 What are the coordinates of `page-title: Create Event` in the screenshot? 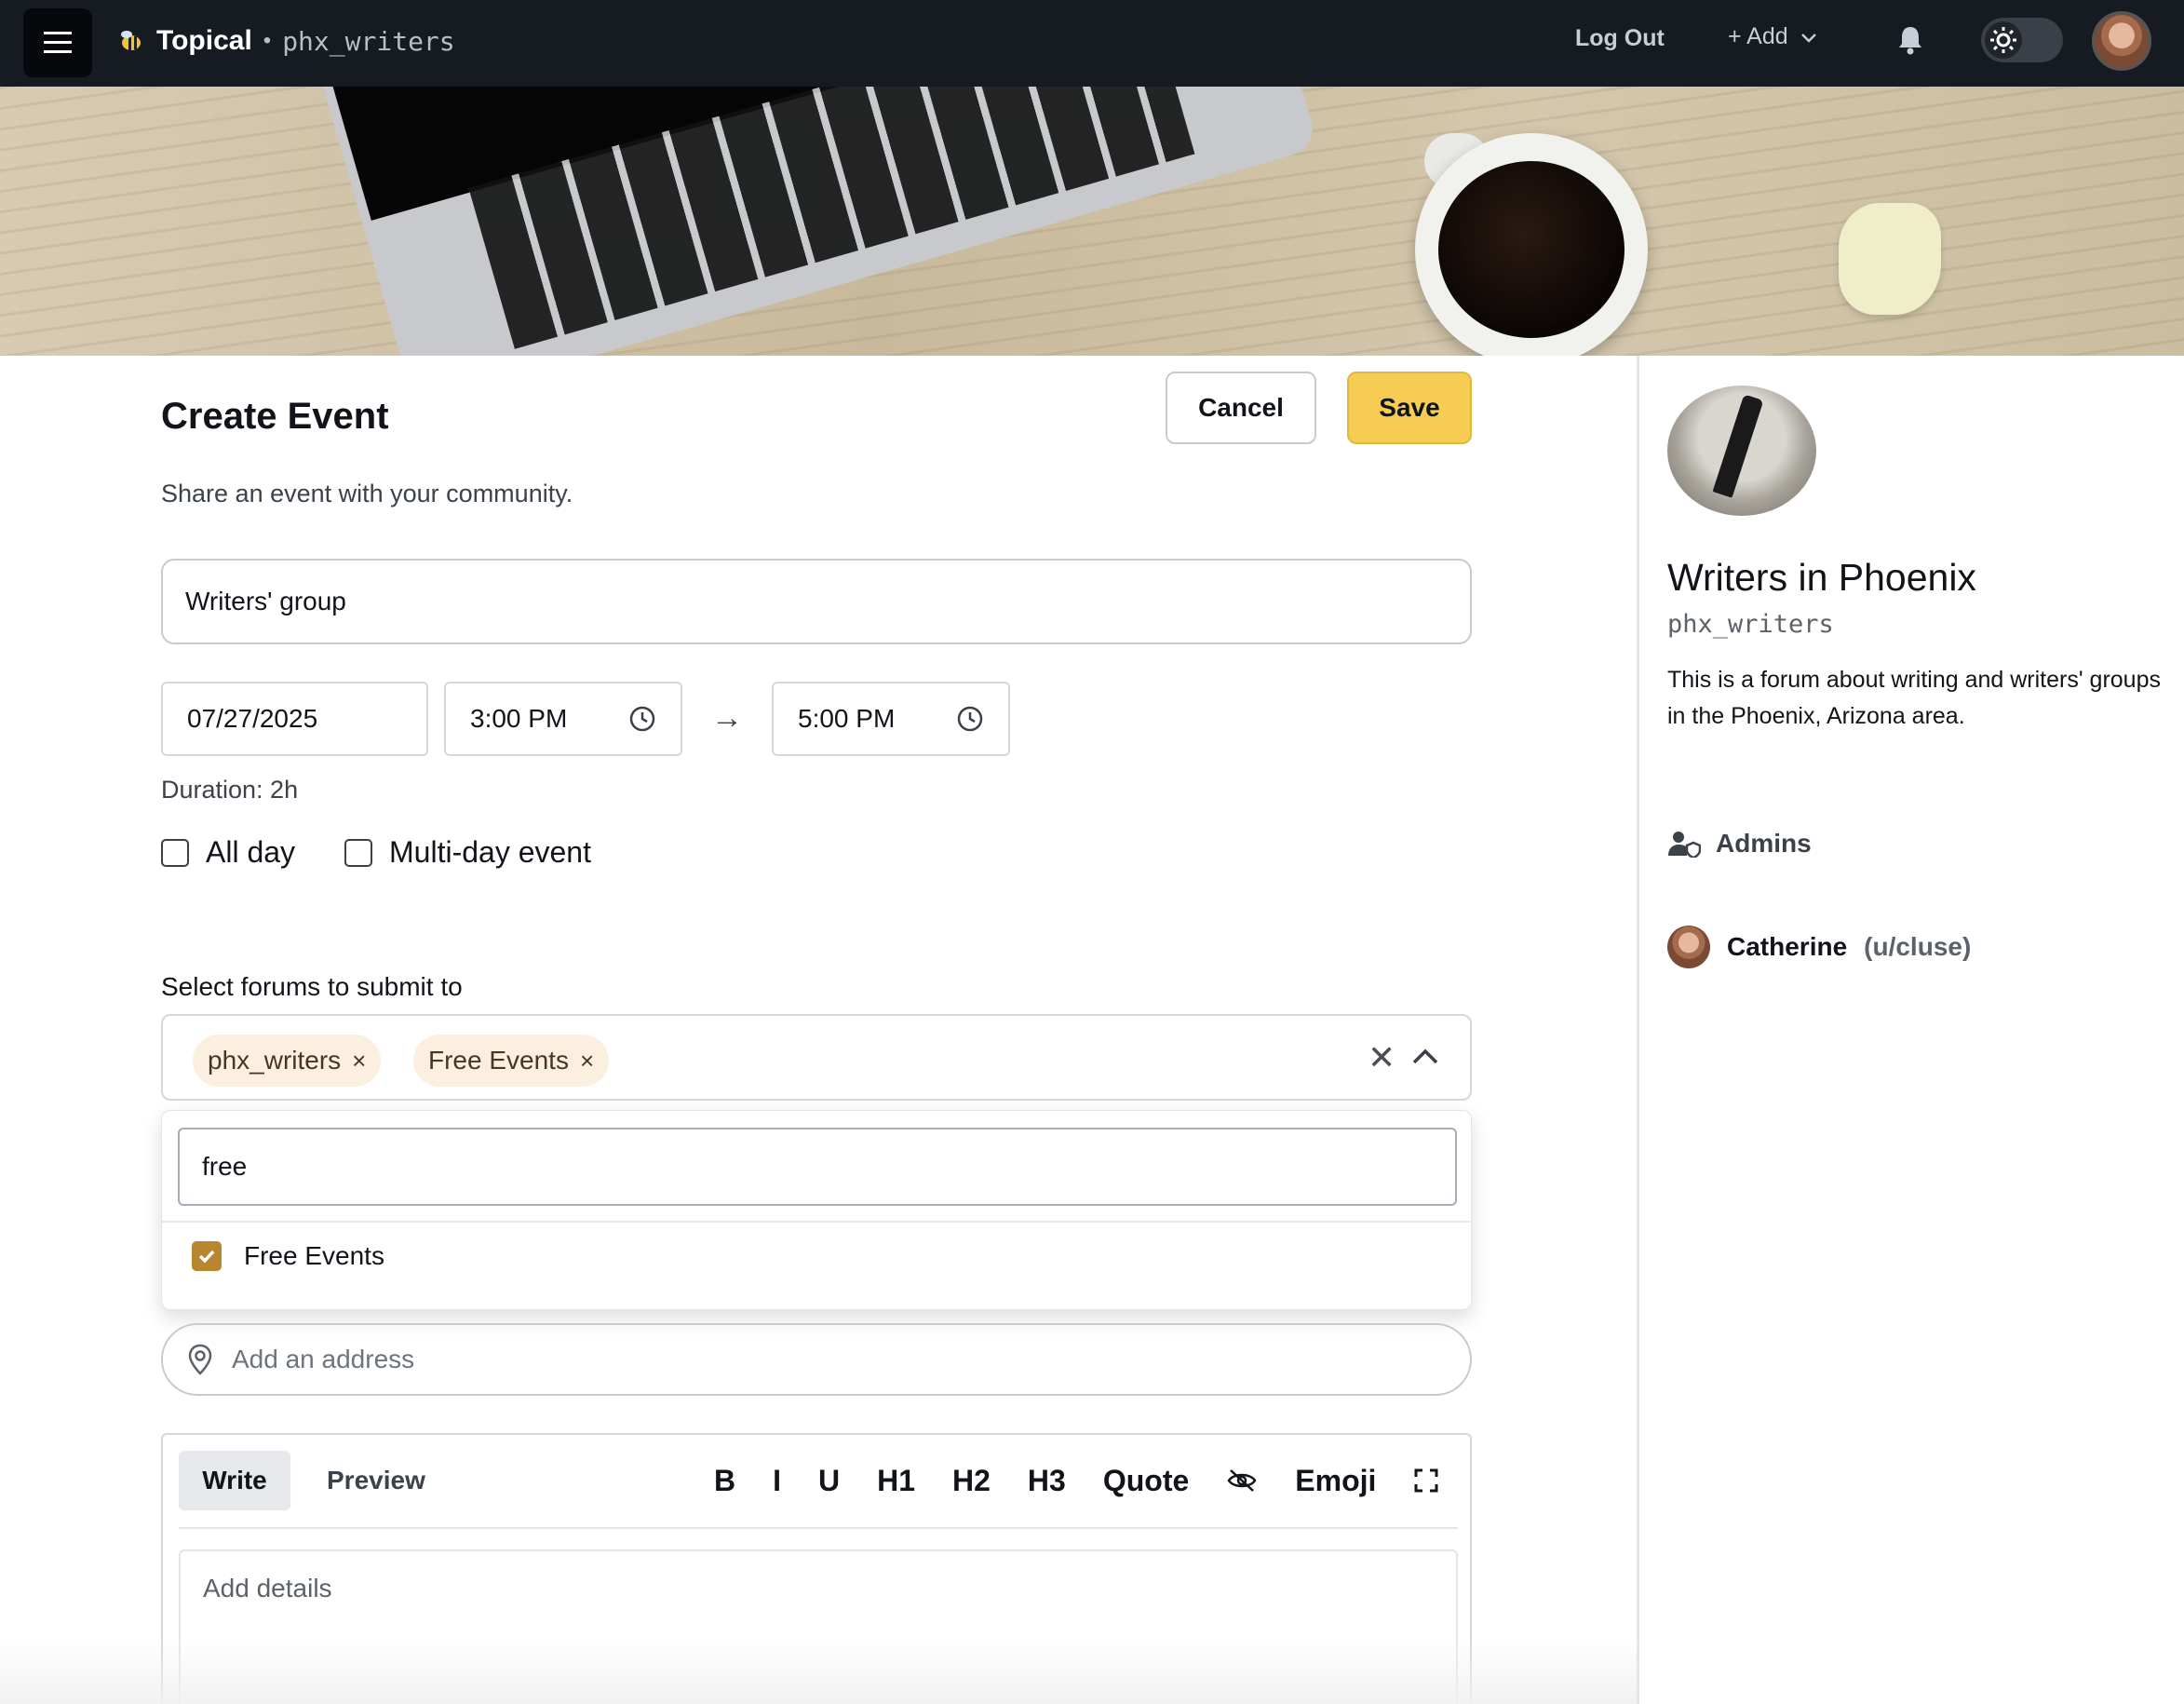 It's located at (275, 416).